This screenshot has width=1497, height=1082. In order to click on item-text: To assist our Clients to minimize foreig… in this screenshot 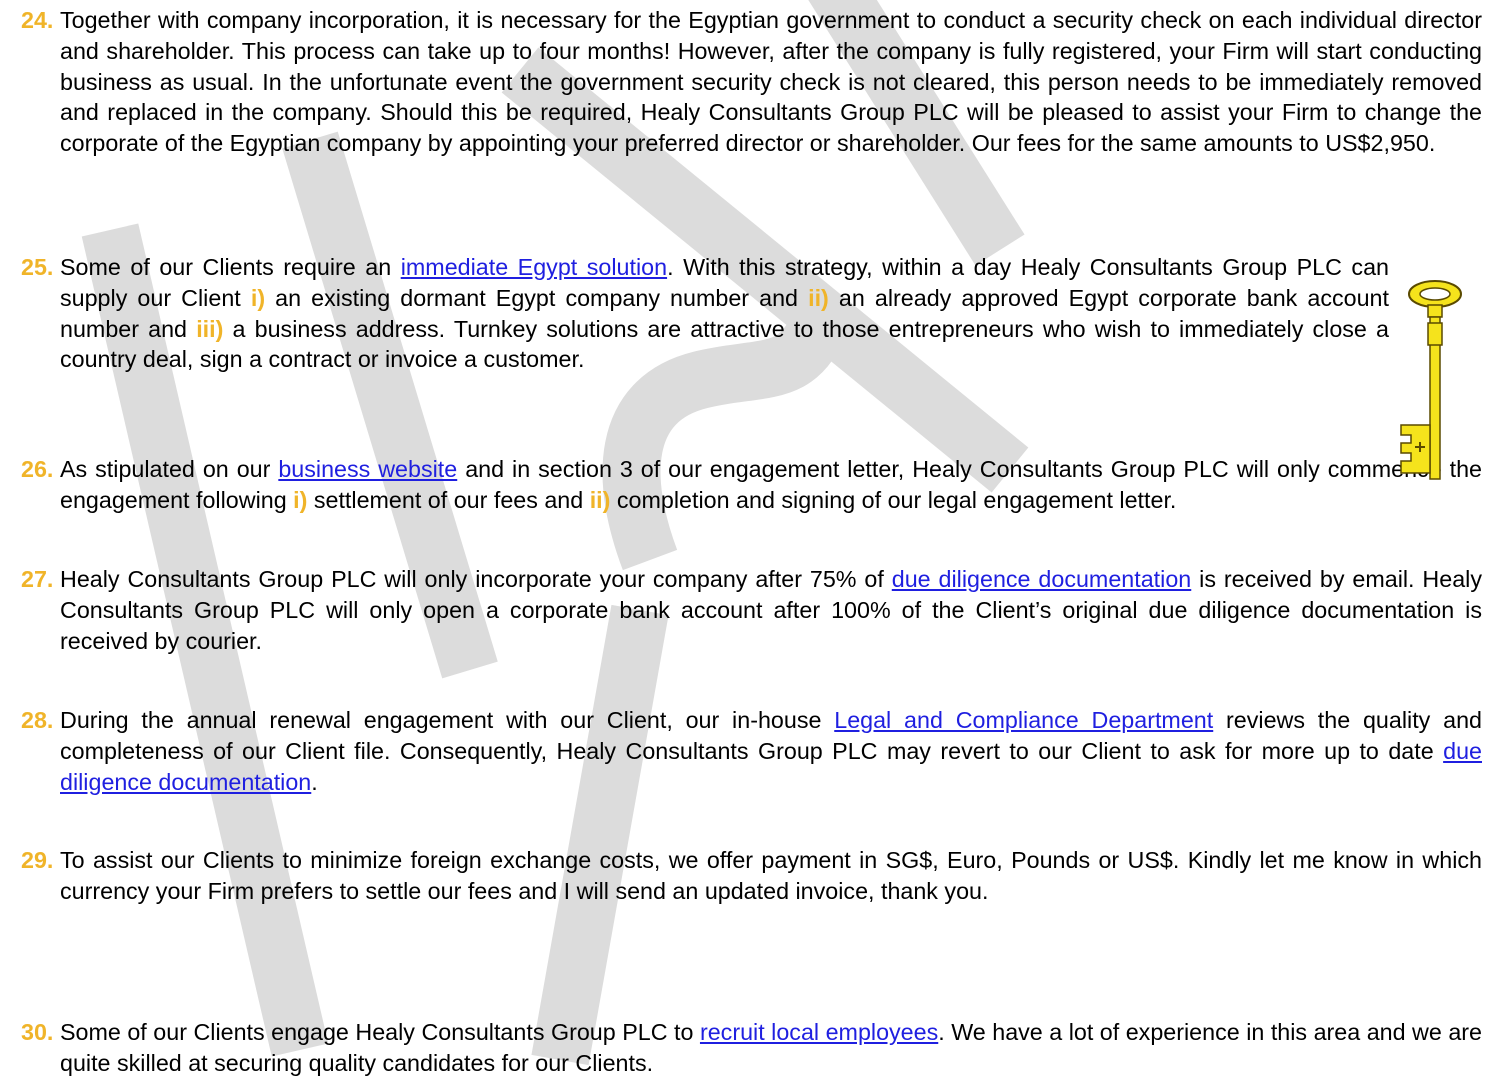, I will do `click(771, 875)`.